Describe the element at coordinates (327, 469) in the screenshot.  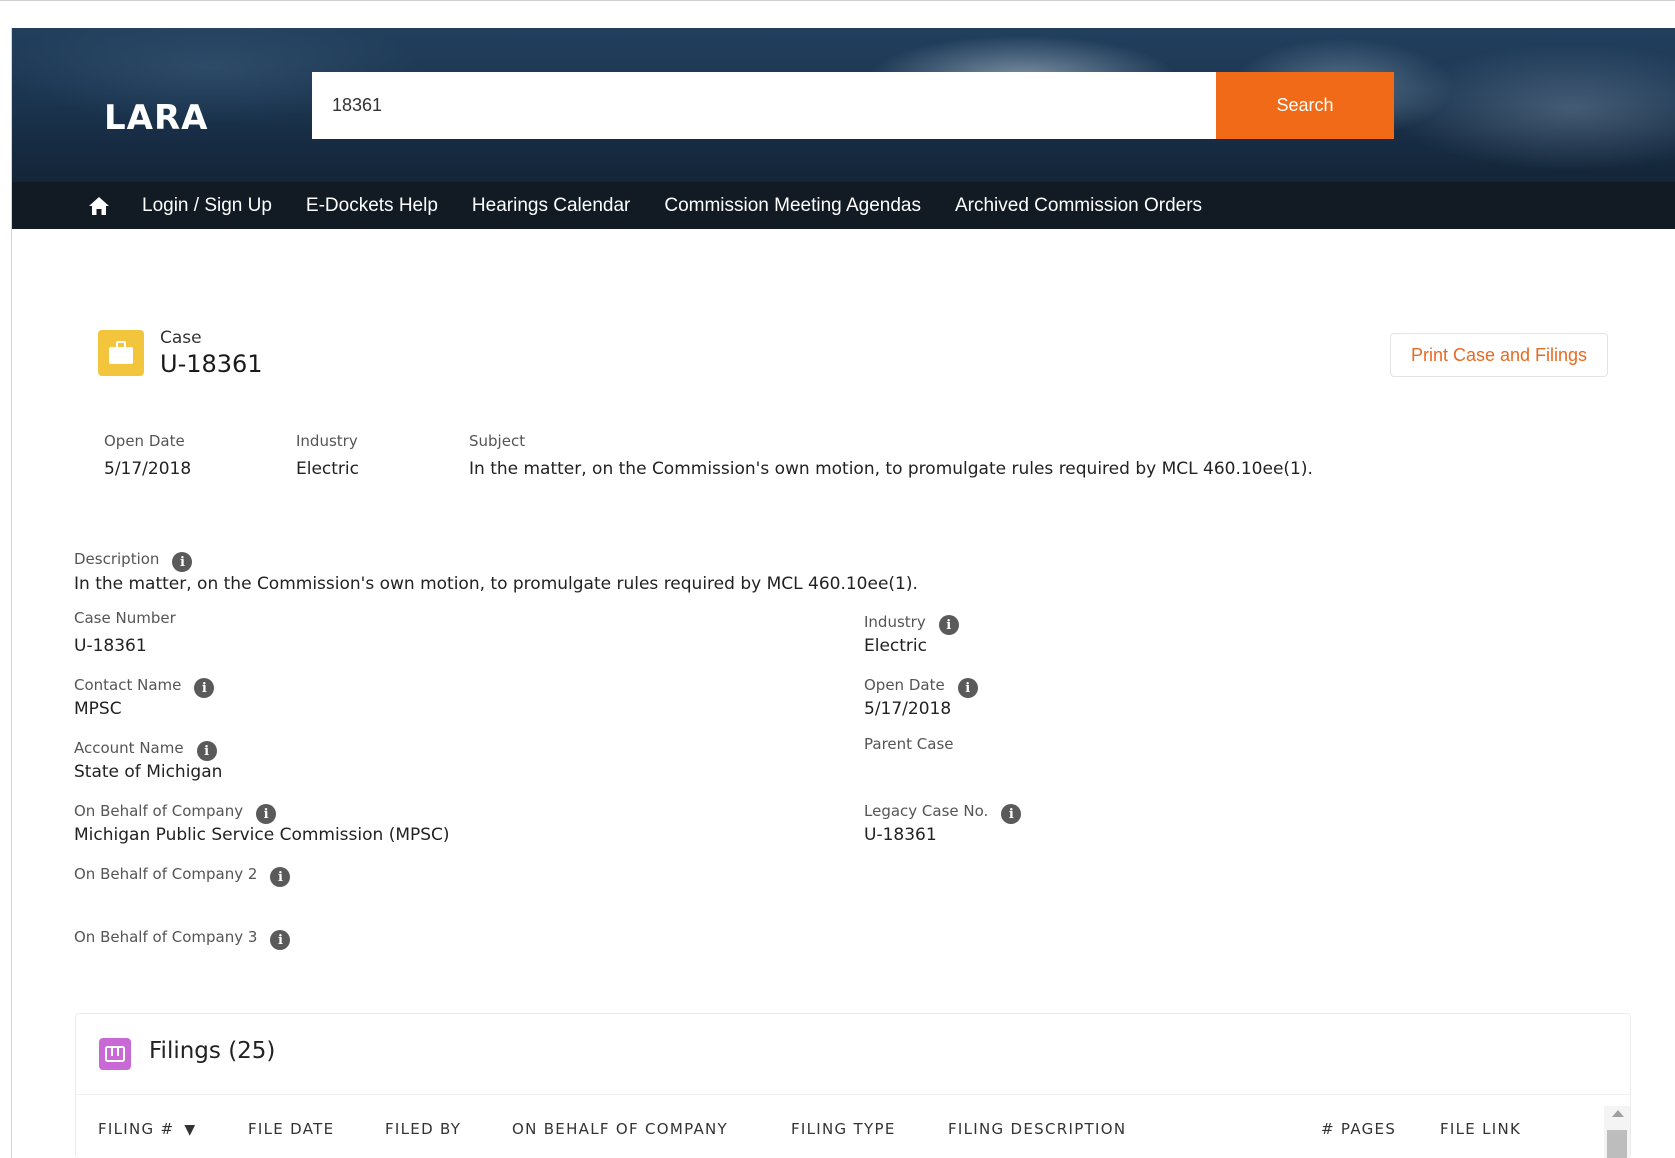
I see `summary-industry: Electric` at that location.